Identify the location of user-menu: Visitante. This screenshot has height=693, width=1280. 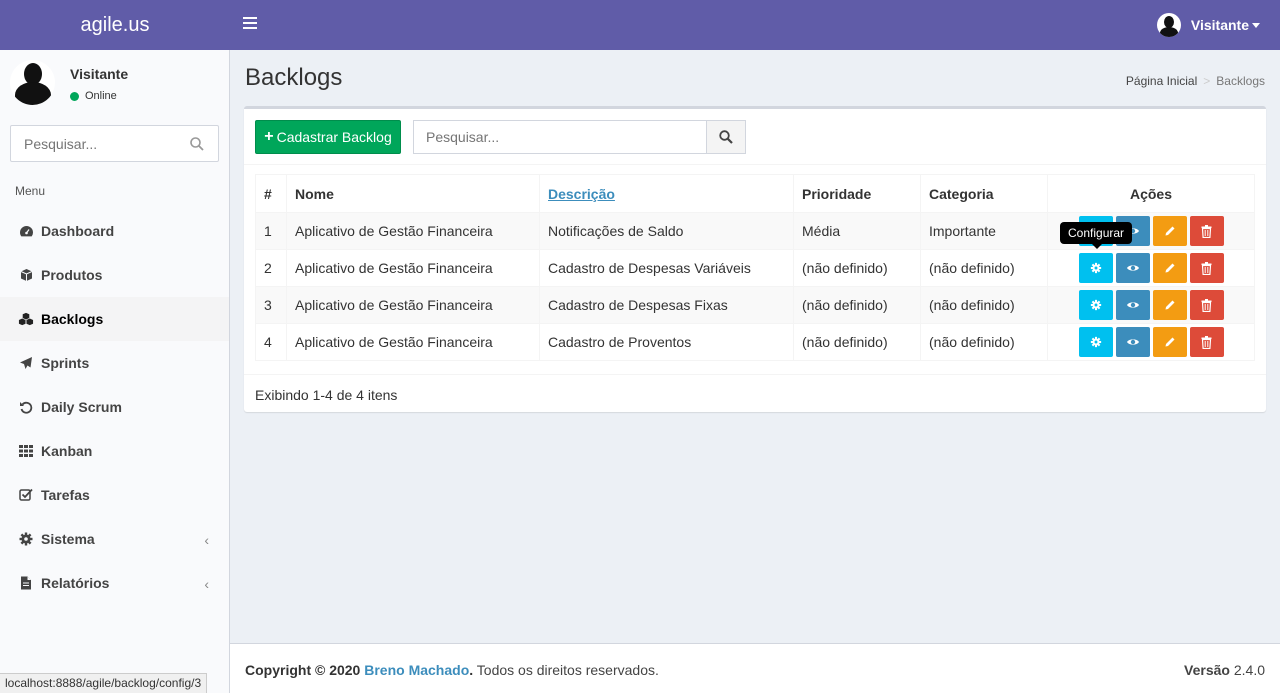
(1208, 25).